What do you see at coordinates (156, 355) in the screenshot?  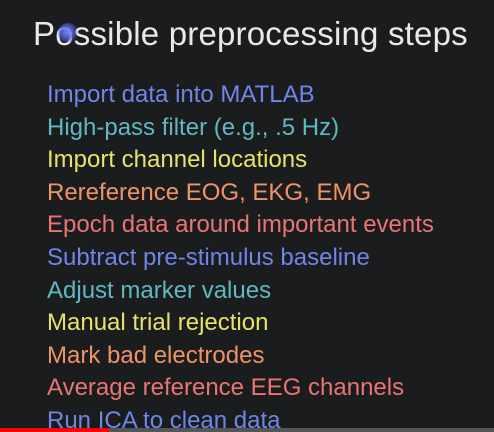 I see `step-mark-bad-electrodes: Mark bad electrodes` at bounding box center [156, 355].